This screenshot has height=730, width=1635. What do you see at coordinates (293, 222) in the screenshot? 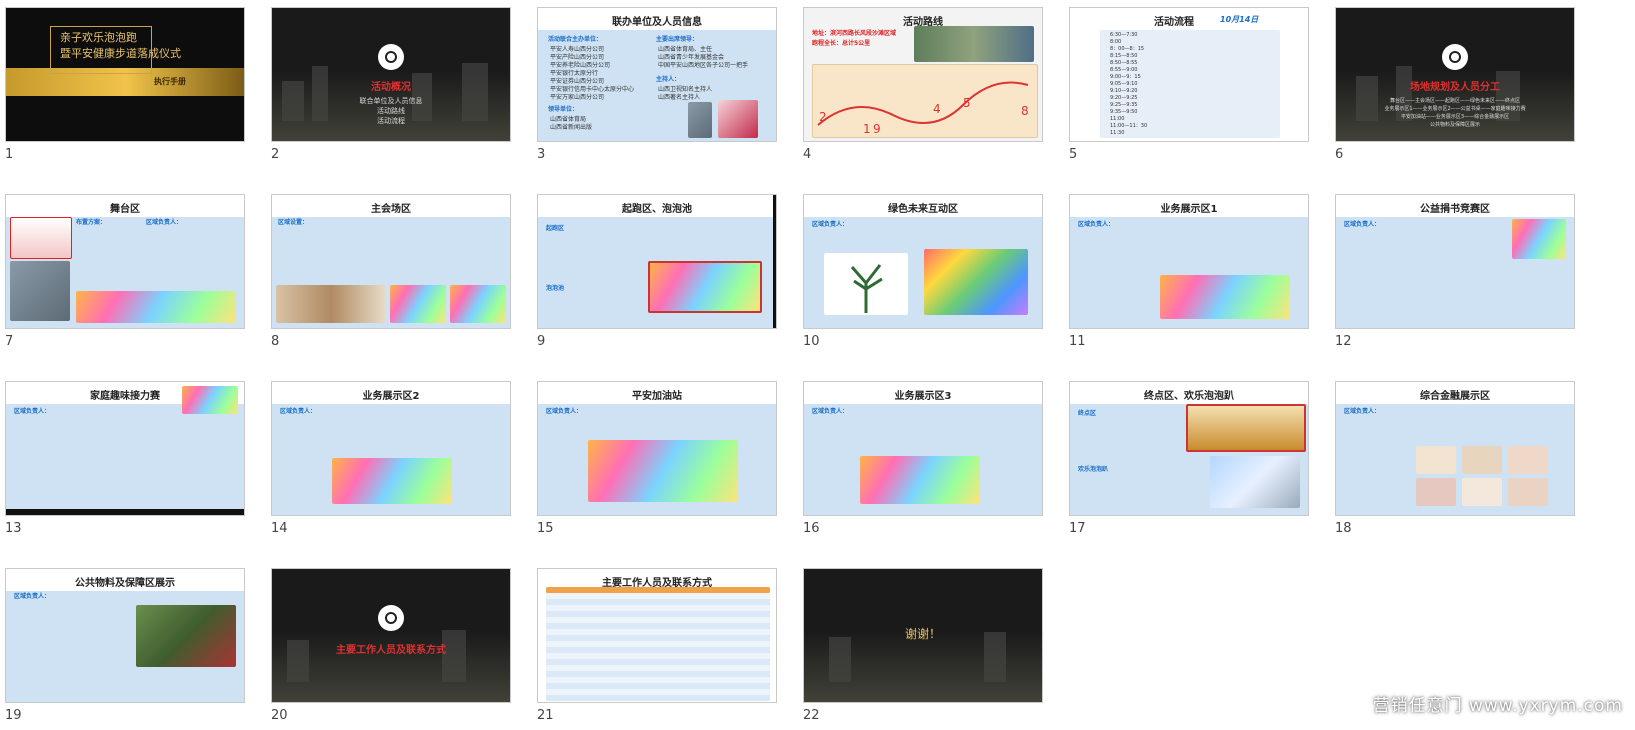
I see `text-heading: 区域设置：` at bounding box center [293, 222].